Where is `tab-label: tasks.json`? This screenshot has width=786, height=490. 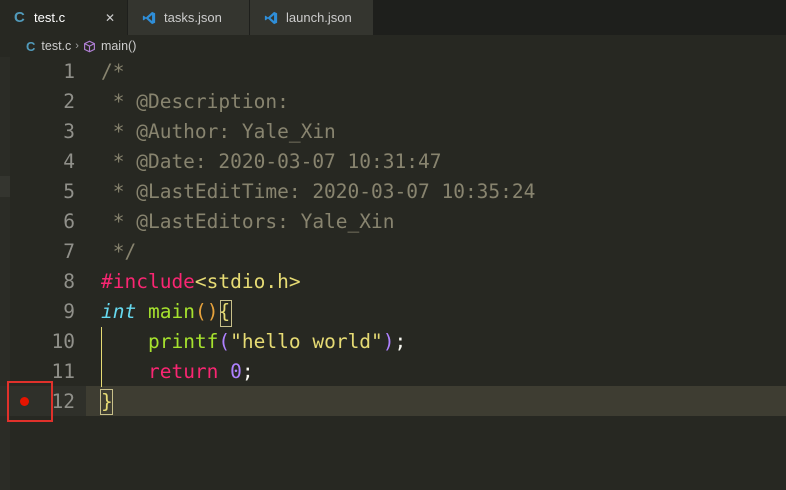
tab-label: tasks.json is located at coordinates (193, 17).